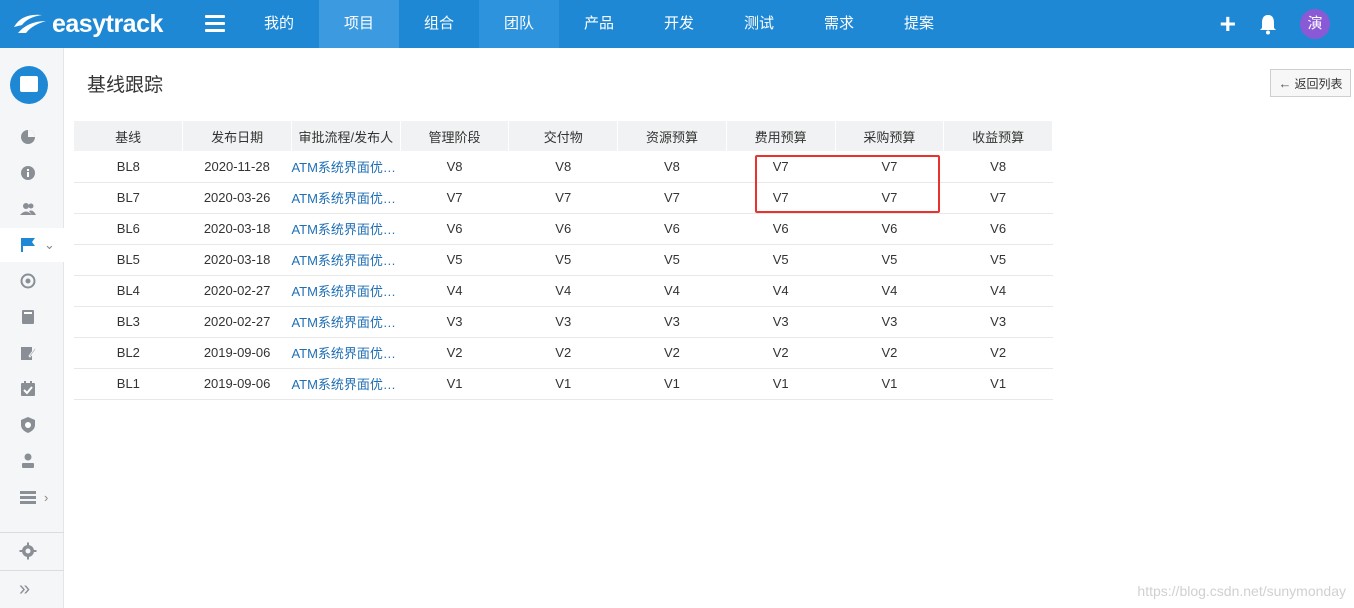  Describe the element at coordinates (128, 167) in the screenshot. I see `cell-baseline: BL8` at that location.